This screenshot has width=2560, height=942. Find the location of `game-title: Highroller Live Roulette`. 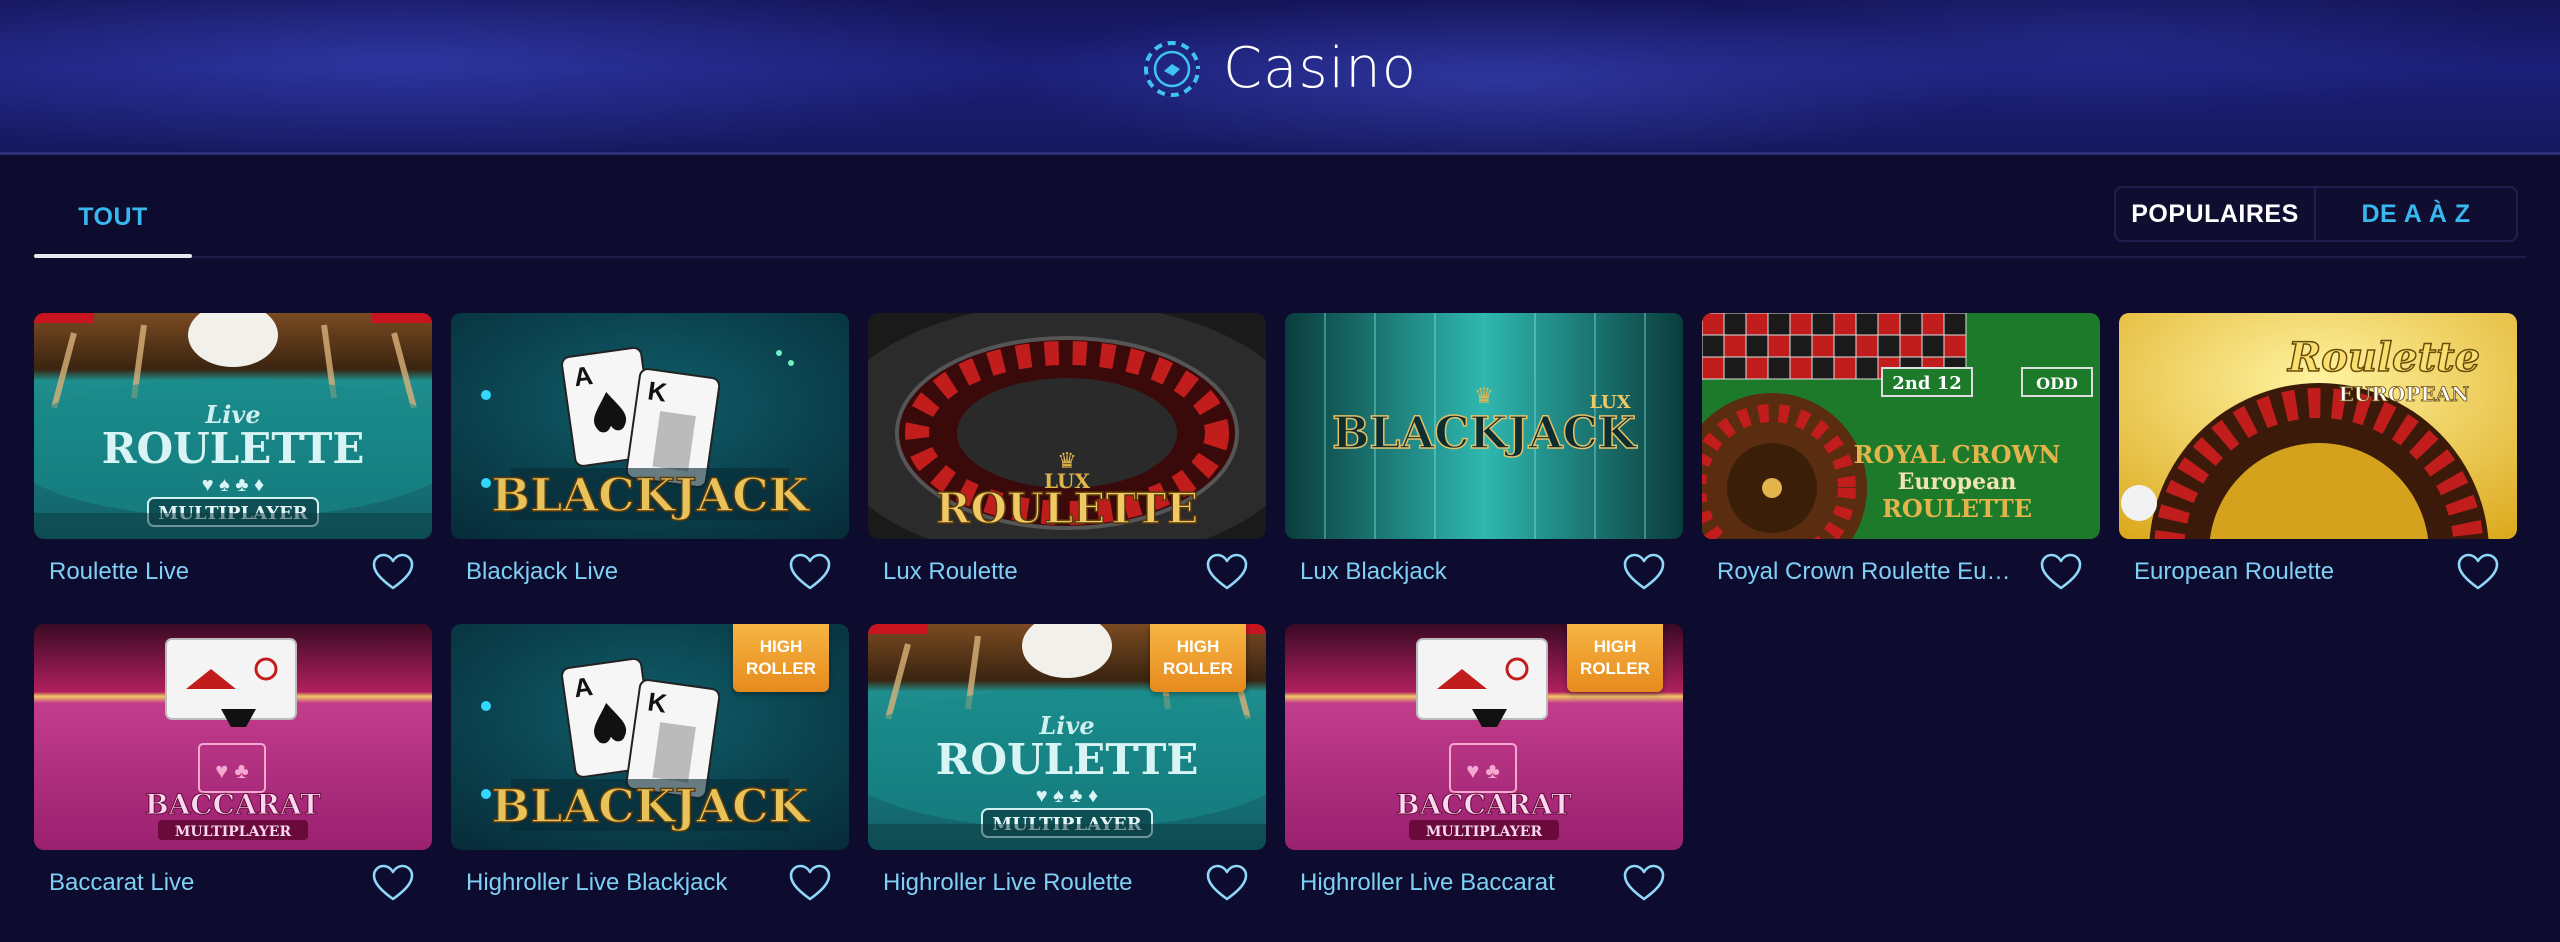

game-title: Highroller Live Roulette is located at coordinates (1048, 883).